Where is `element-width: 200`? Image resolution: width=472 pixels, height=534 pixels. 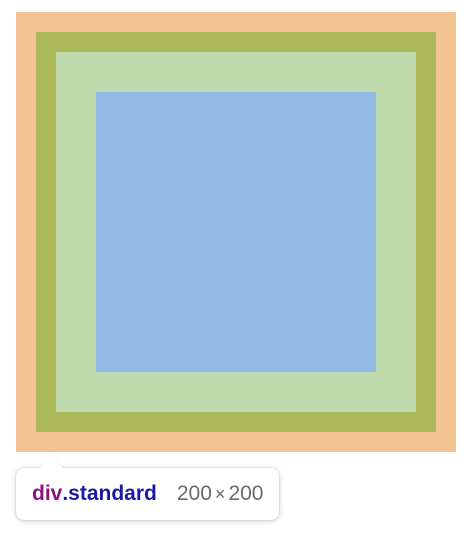
element-width: 200 is located at coordinates (194, 493).